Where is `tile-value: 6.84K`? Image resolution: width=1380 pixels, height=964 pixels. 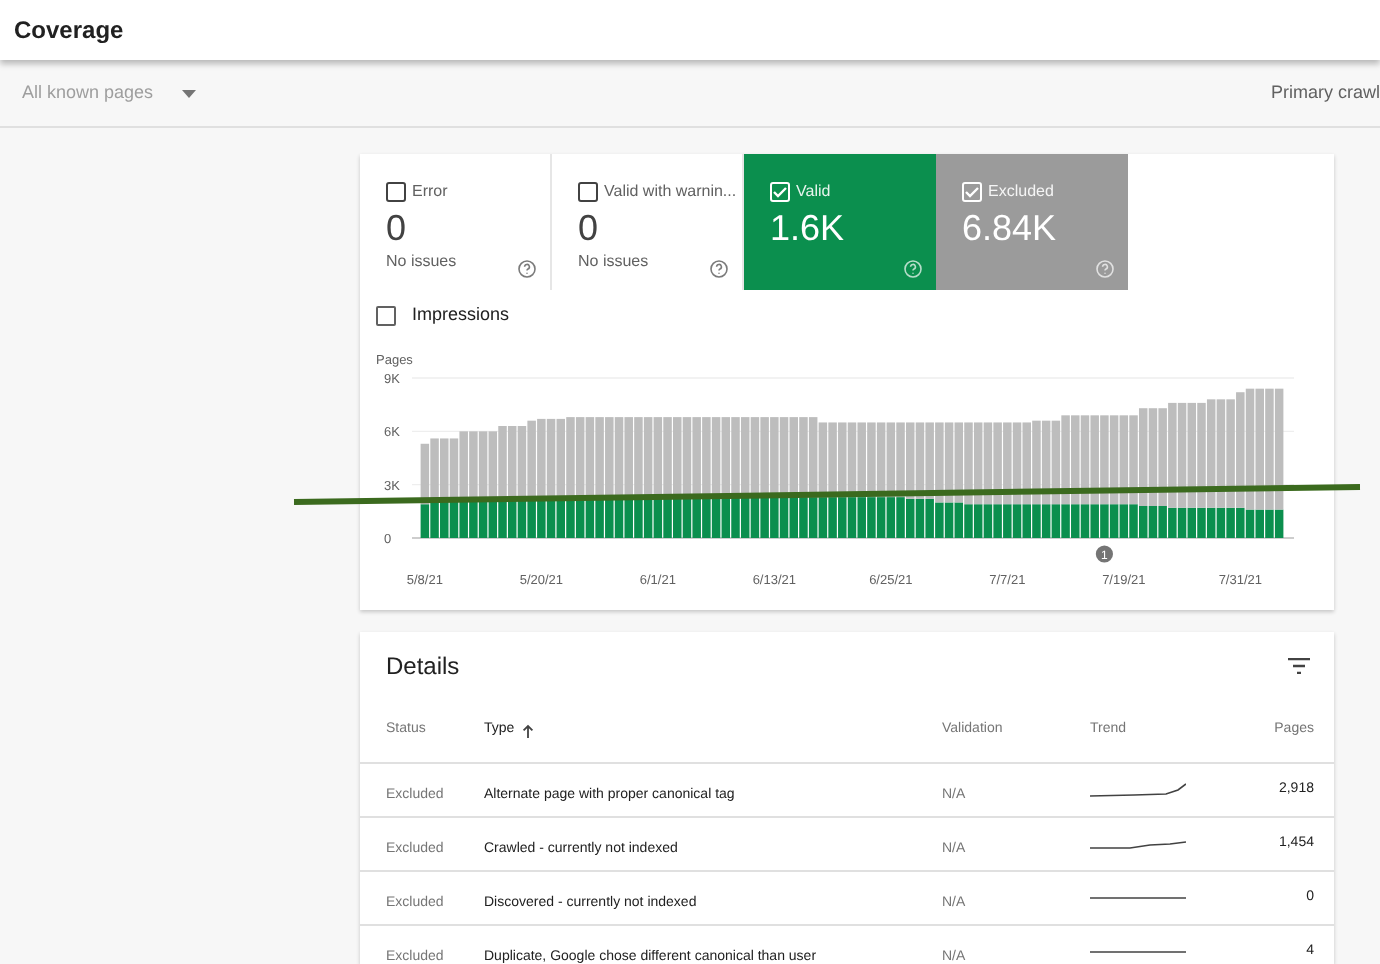 tile-value: 6.84K is located at coordinates (1010, 228).